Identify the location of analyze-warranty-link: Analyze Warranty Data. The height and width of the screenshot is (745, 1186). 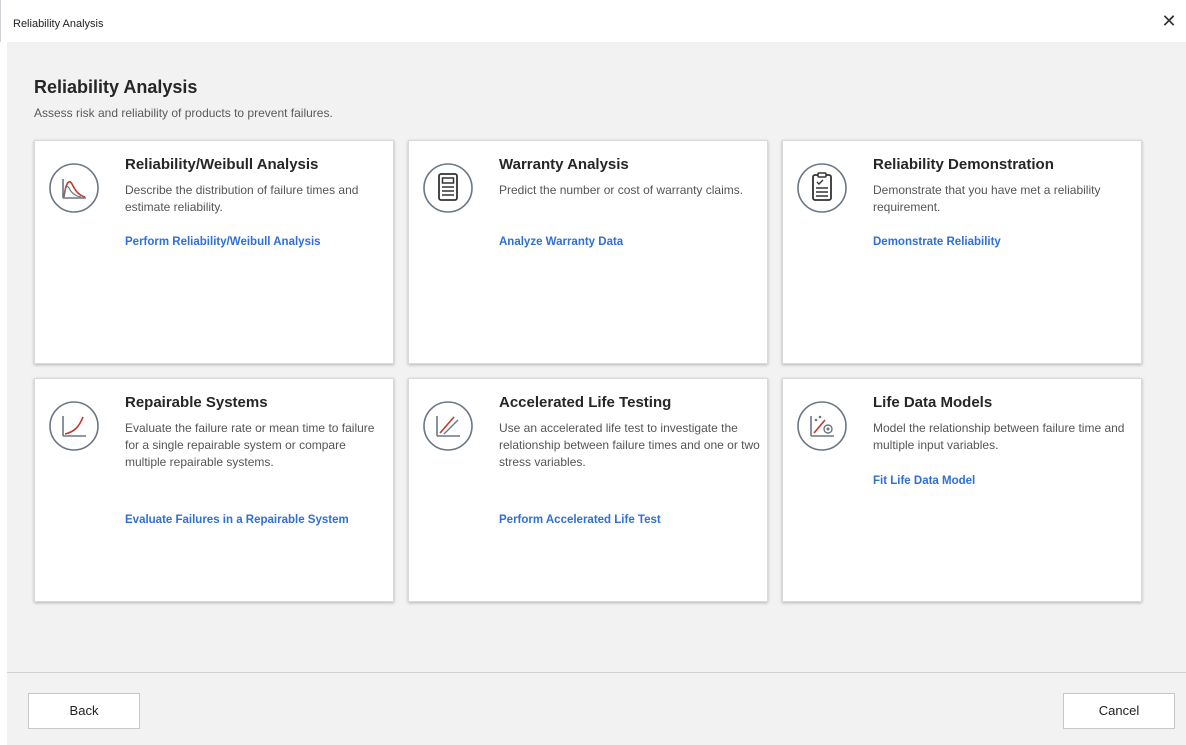
(561, 242).